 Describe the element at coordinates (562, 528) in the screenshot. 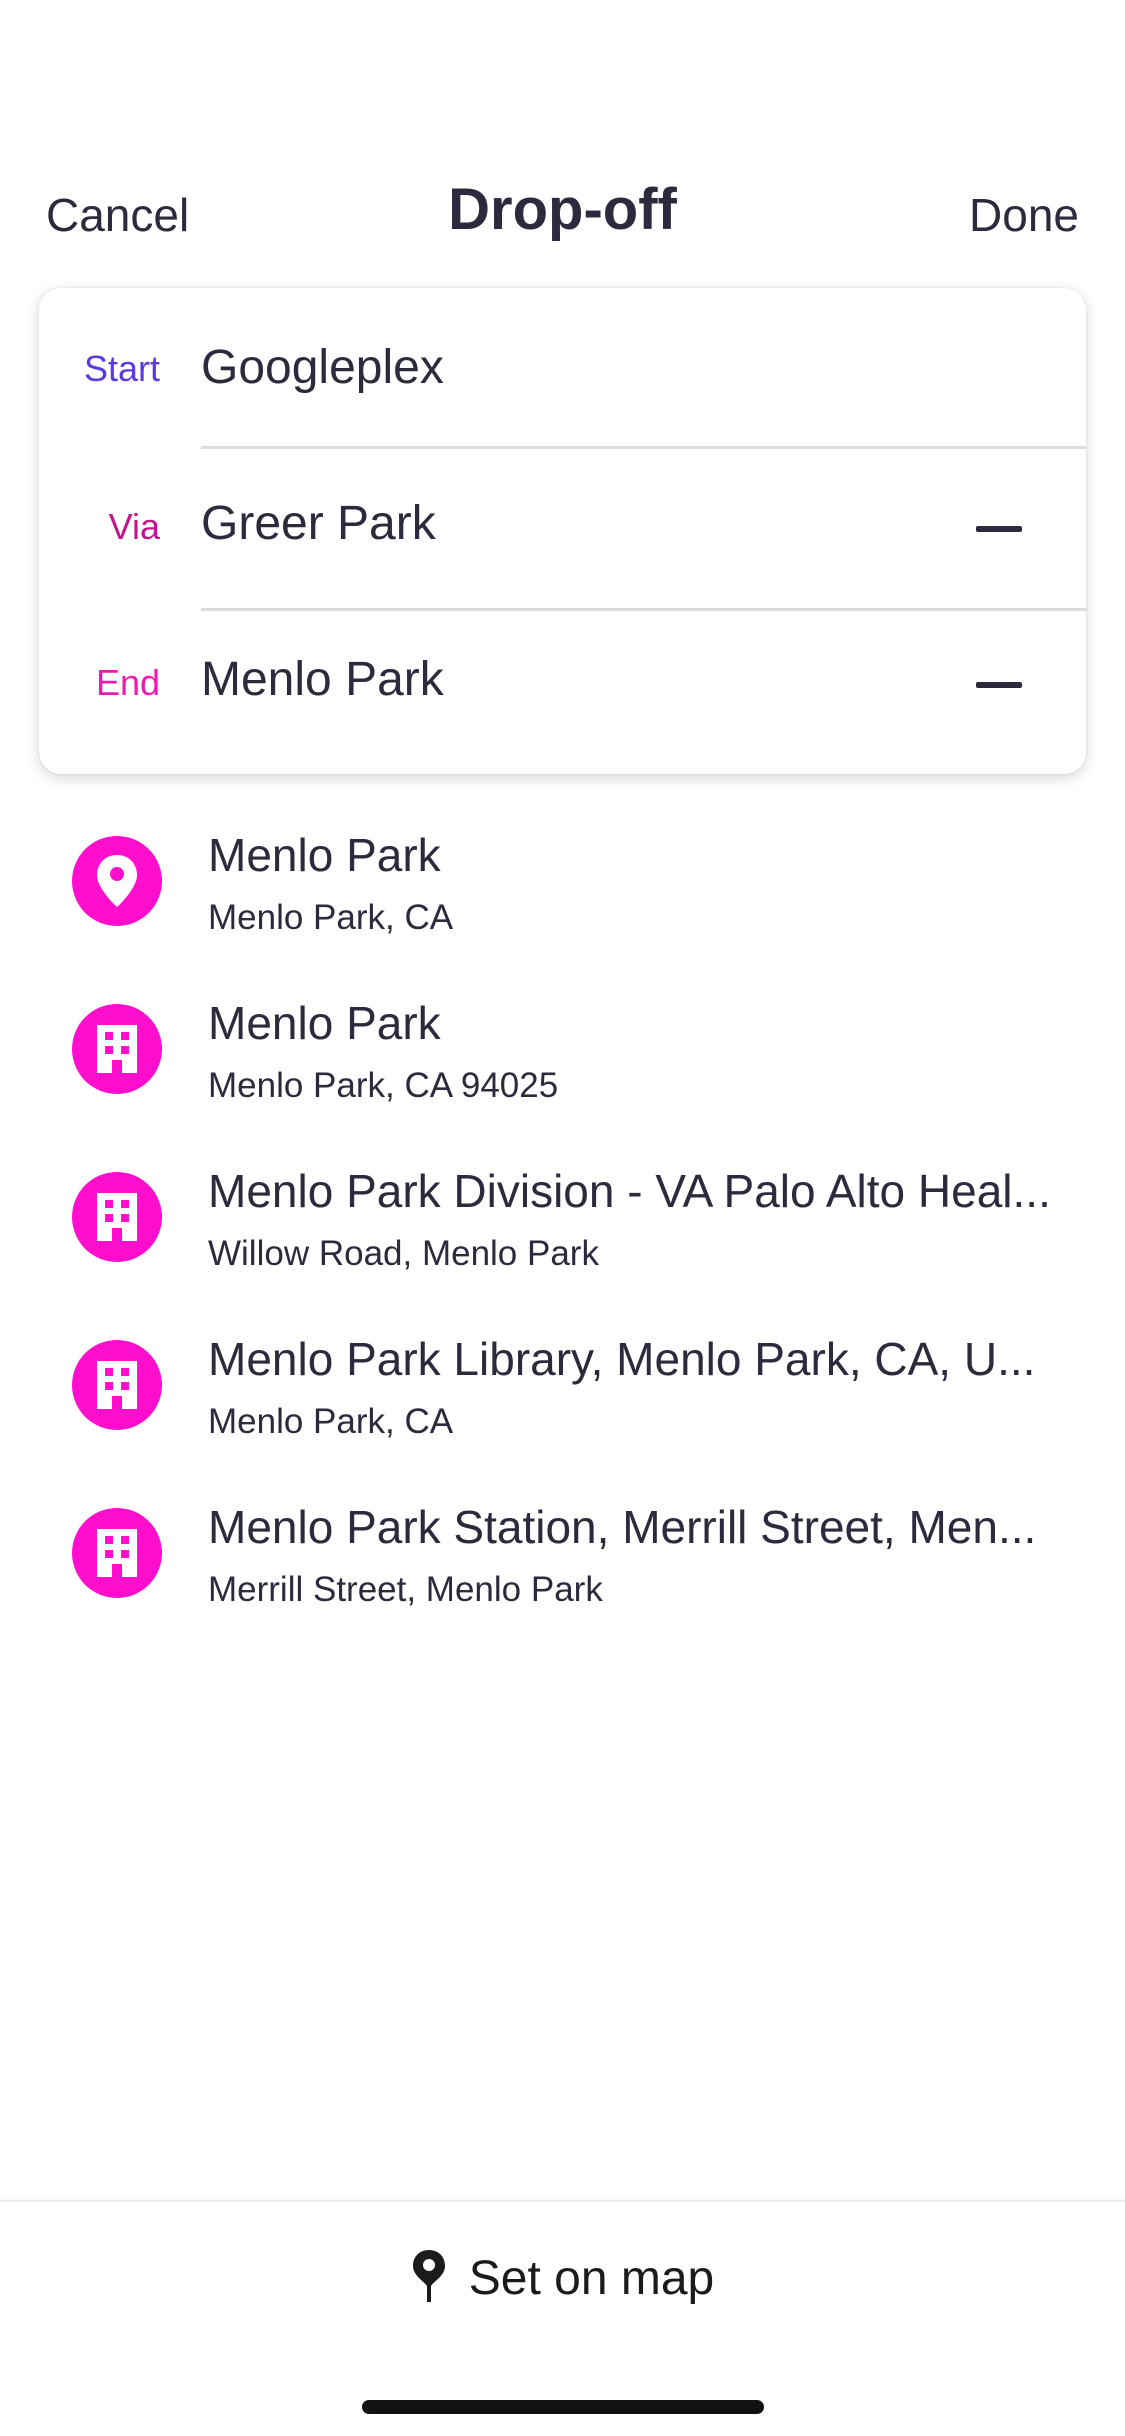

I see `route-stop-via: Via Greer Park` at that location.